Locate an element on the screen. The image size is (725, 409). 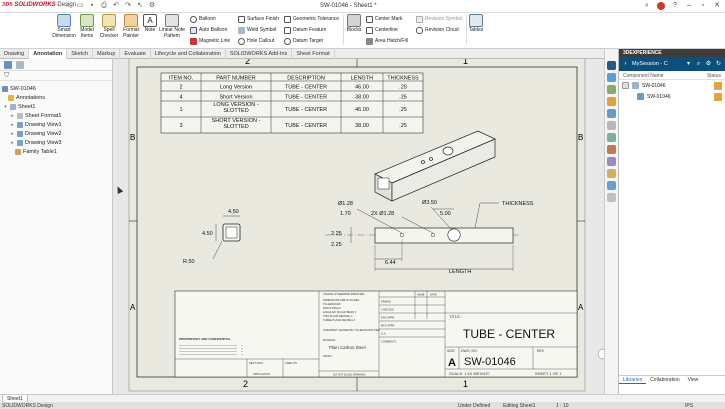
view-palette-icon is located at coordinates (611, 113).